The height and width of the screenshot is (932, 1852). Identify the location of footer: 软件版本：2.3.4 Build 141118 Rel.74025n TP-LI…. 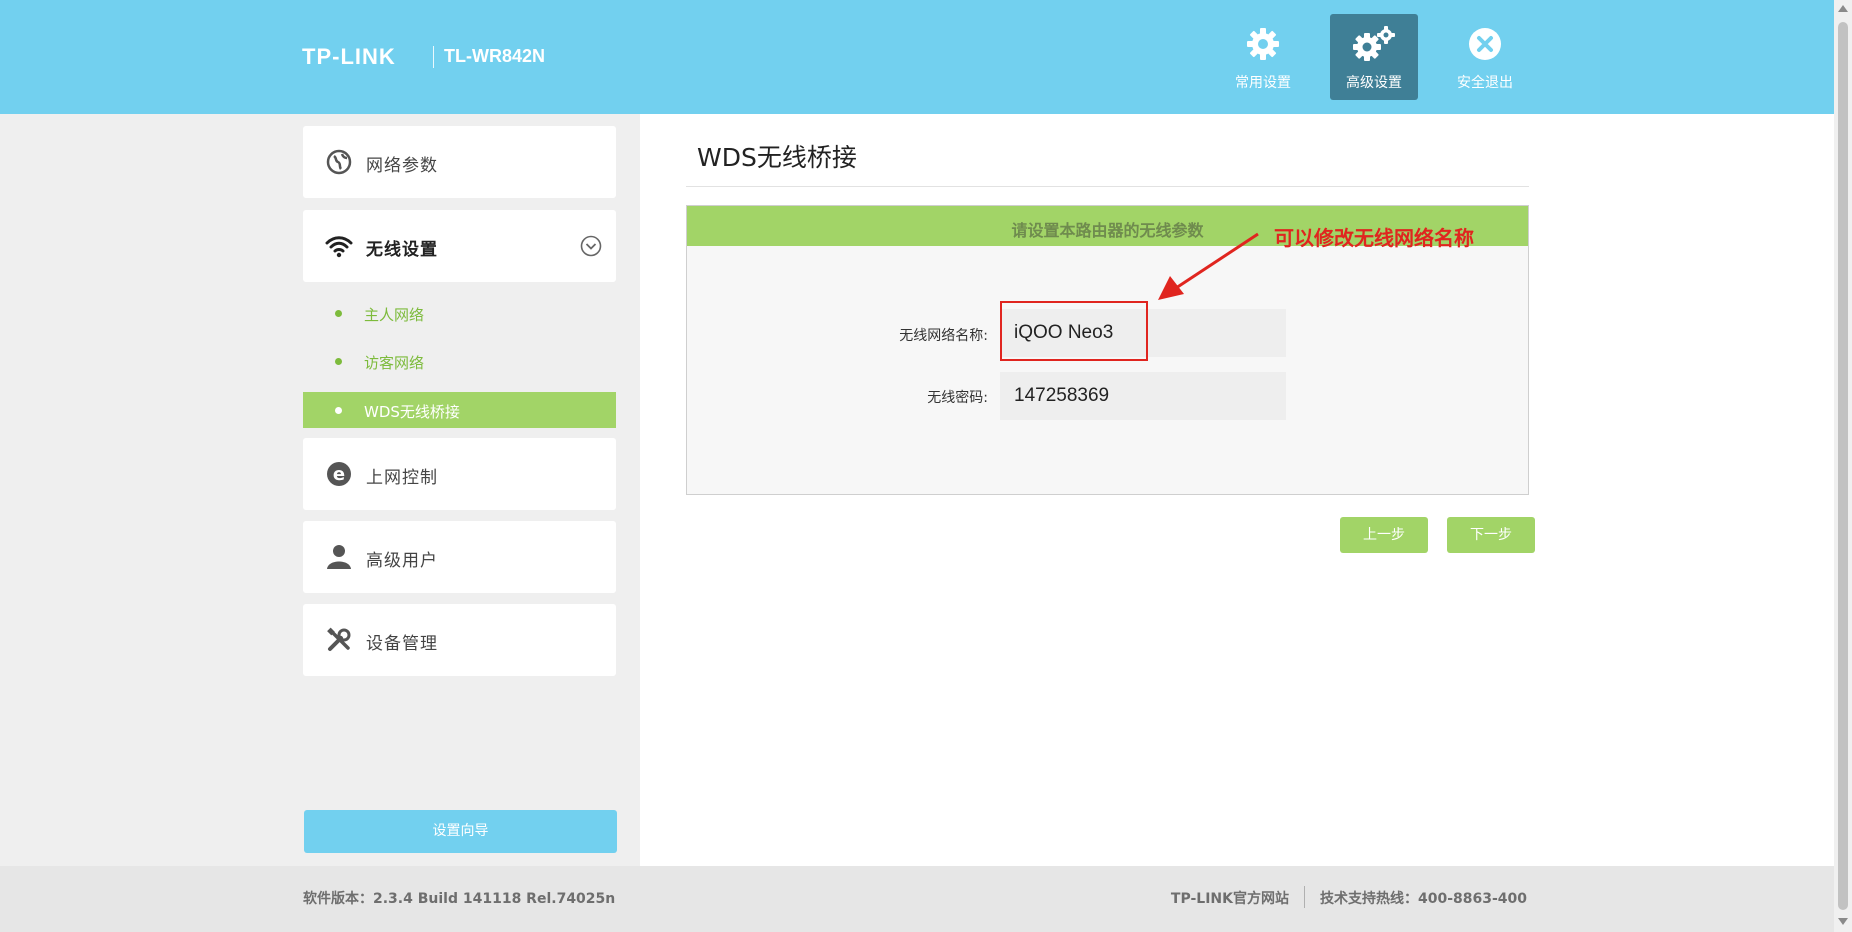
(917, 899).